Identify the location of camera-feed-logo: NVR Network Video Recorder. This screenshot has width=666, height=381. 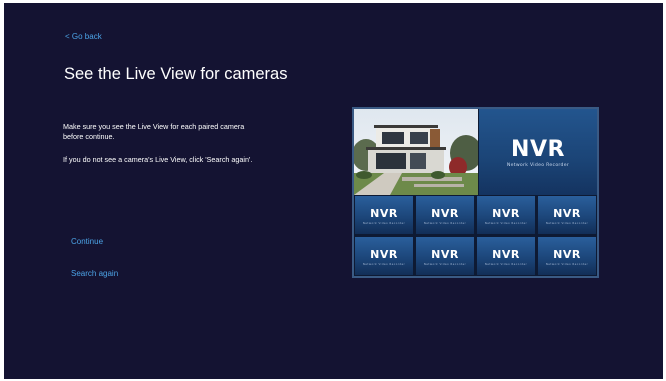
(537, 152).